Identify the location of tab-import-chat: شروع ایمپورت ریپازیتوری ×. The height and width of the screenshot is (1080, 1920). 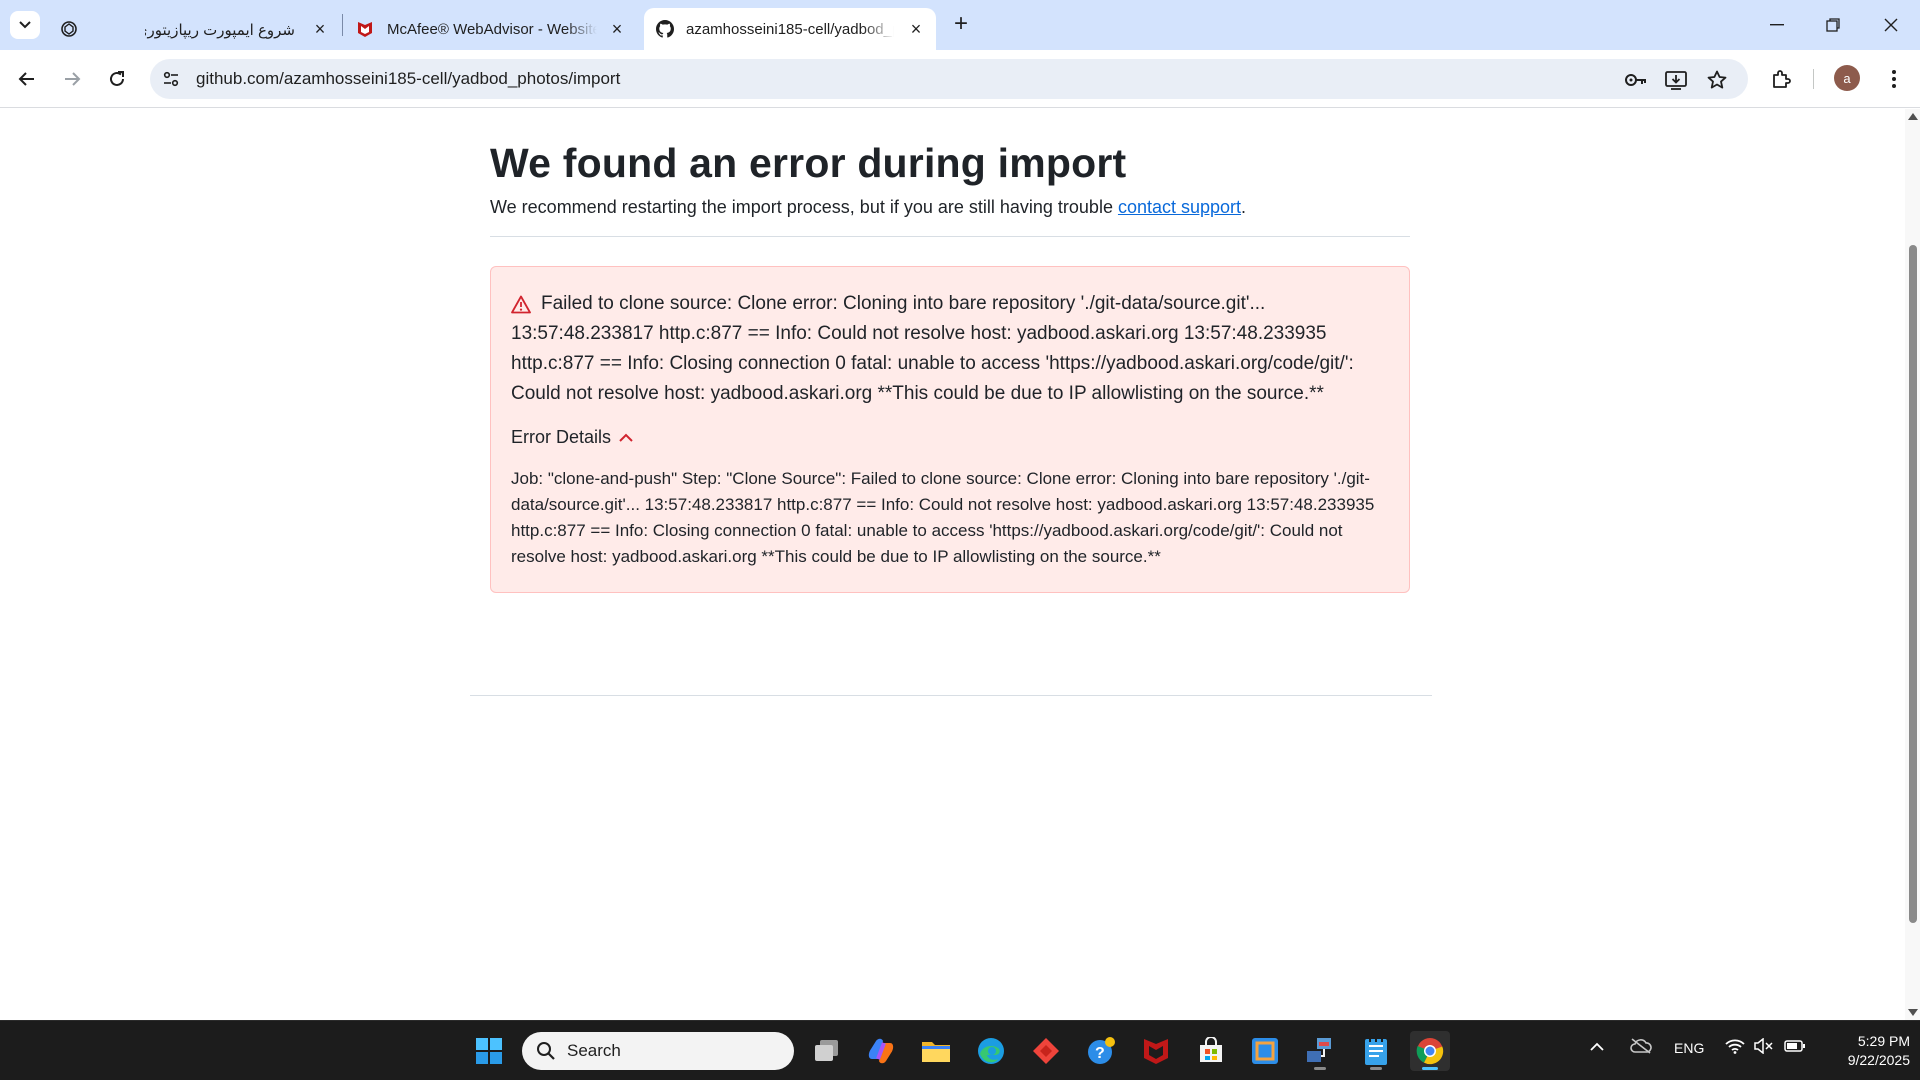
(195, 29).